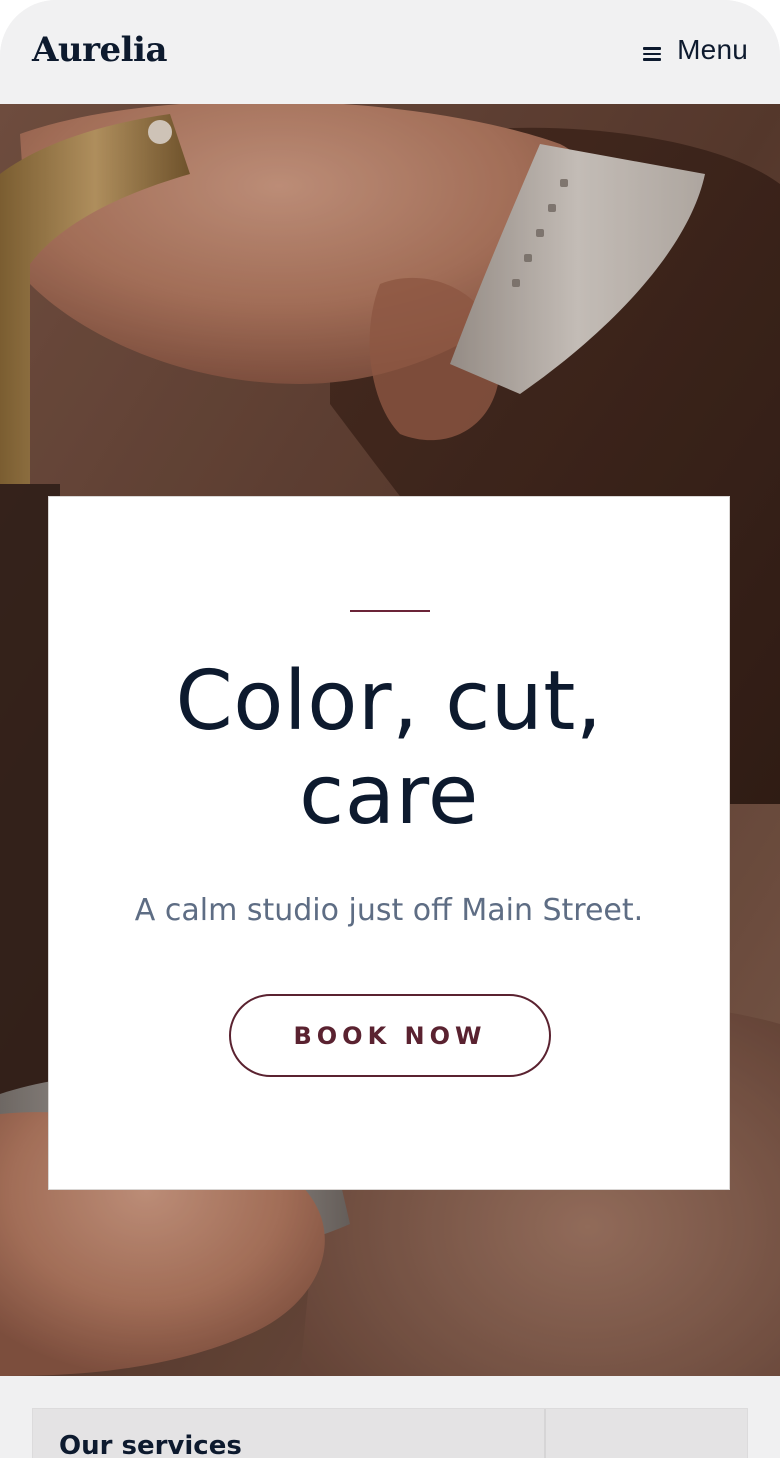 This screenshot has height=1458, width=780. What do you see at coordinates (712, 49) in the screenshot?
I see `menu-label: Menu` at bounding box center [712, 49].